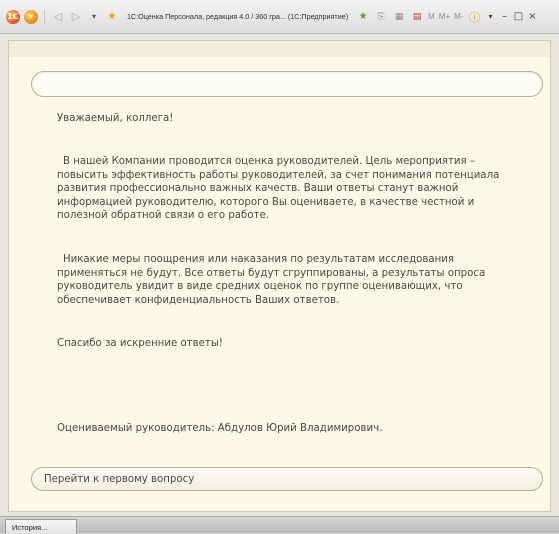 This screenshot has width=559, height=534. I want to click on maximize-icon: □, so click(518, 16).